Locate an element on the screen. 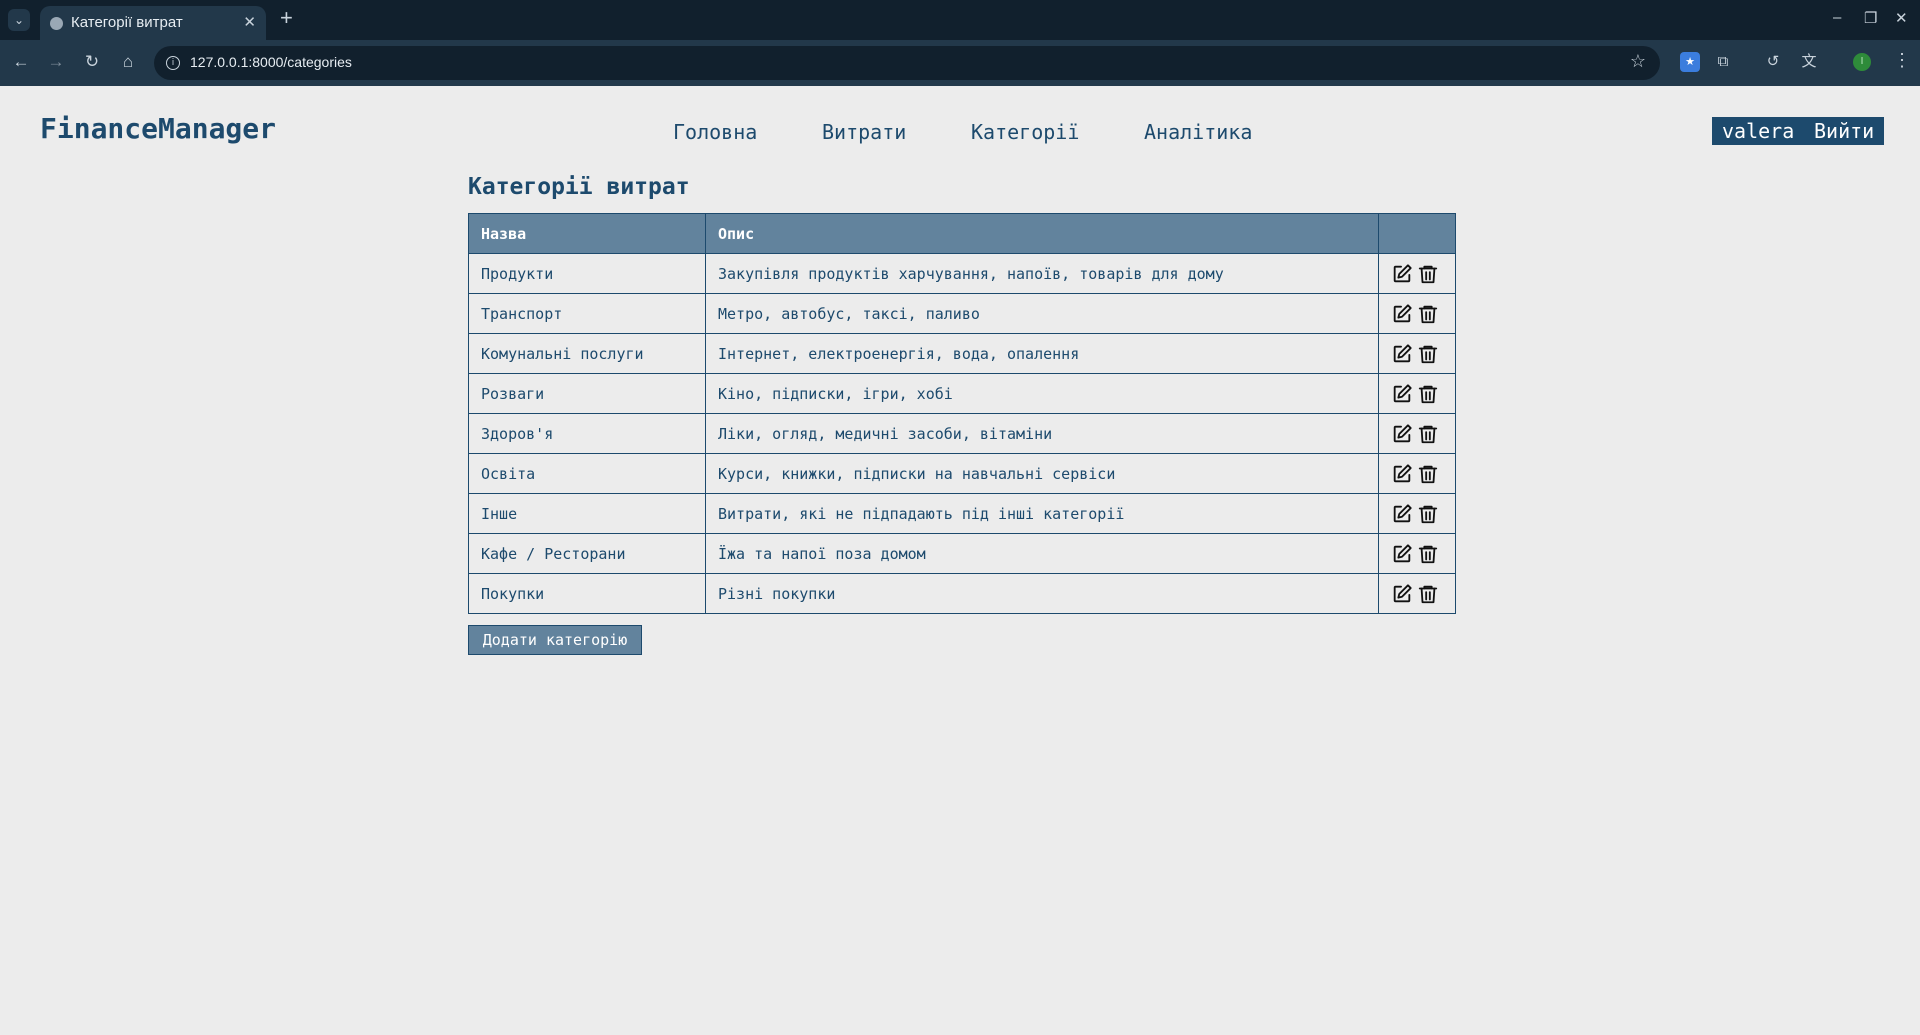 This screenshot has width=1920, height=1035. restore-icon: ❐ is located at coordinates (1870, 18).